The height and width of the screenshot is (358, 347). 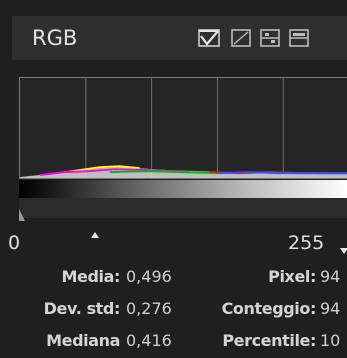 What do you see at coordinates (83, 340) in the screenshot?
I see `median-label: Mediana` at bounding box center [83, 340].